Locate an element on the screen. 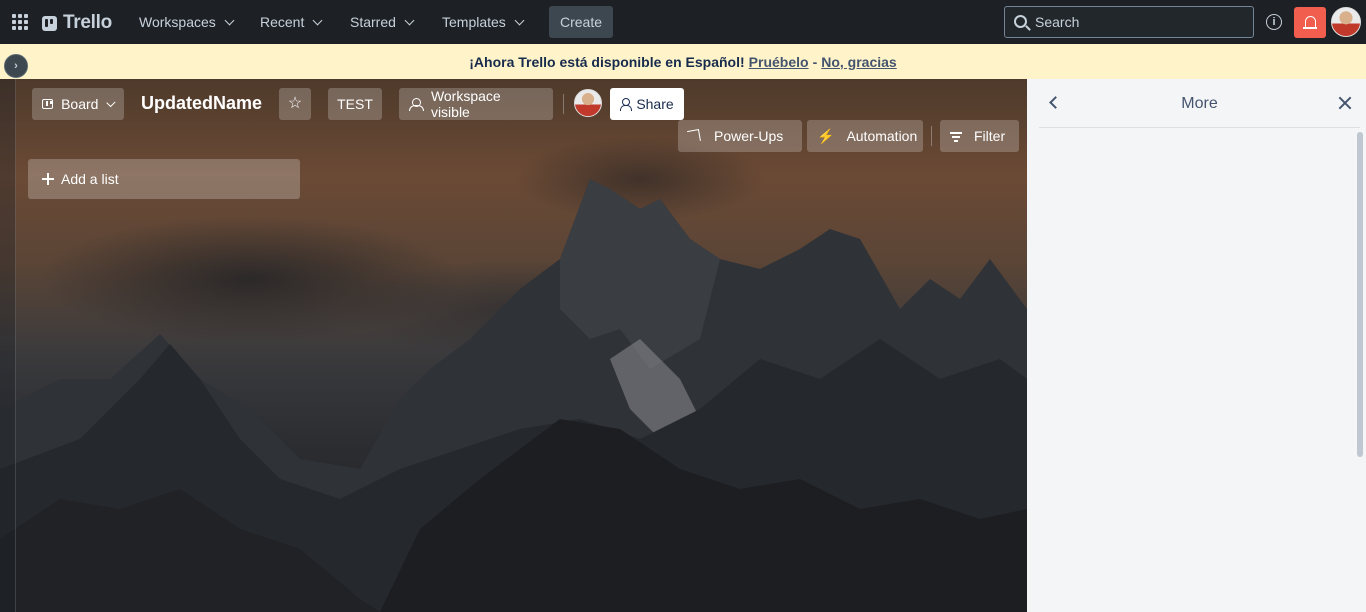 The width and height of the screenshot is (1366, 612). workspaces-label: Workspaces is located at coordinates (177, 22).